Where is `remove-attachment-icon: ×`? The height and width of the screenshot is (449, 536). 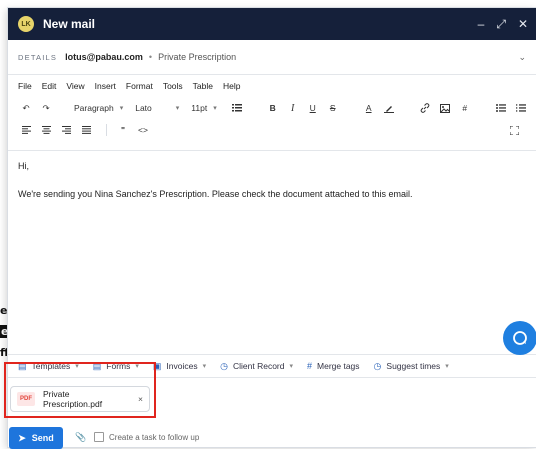
remove-attachment-icon: × is located at coordinates (140, 399).